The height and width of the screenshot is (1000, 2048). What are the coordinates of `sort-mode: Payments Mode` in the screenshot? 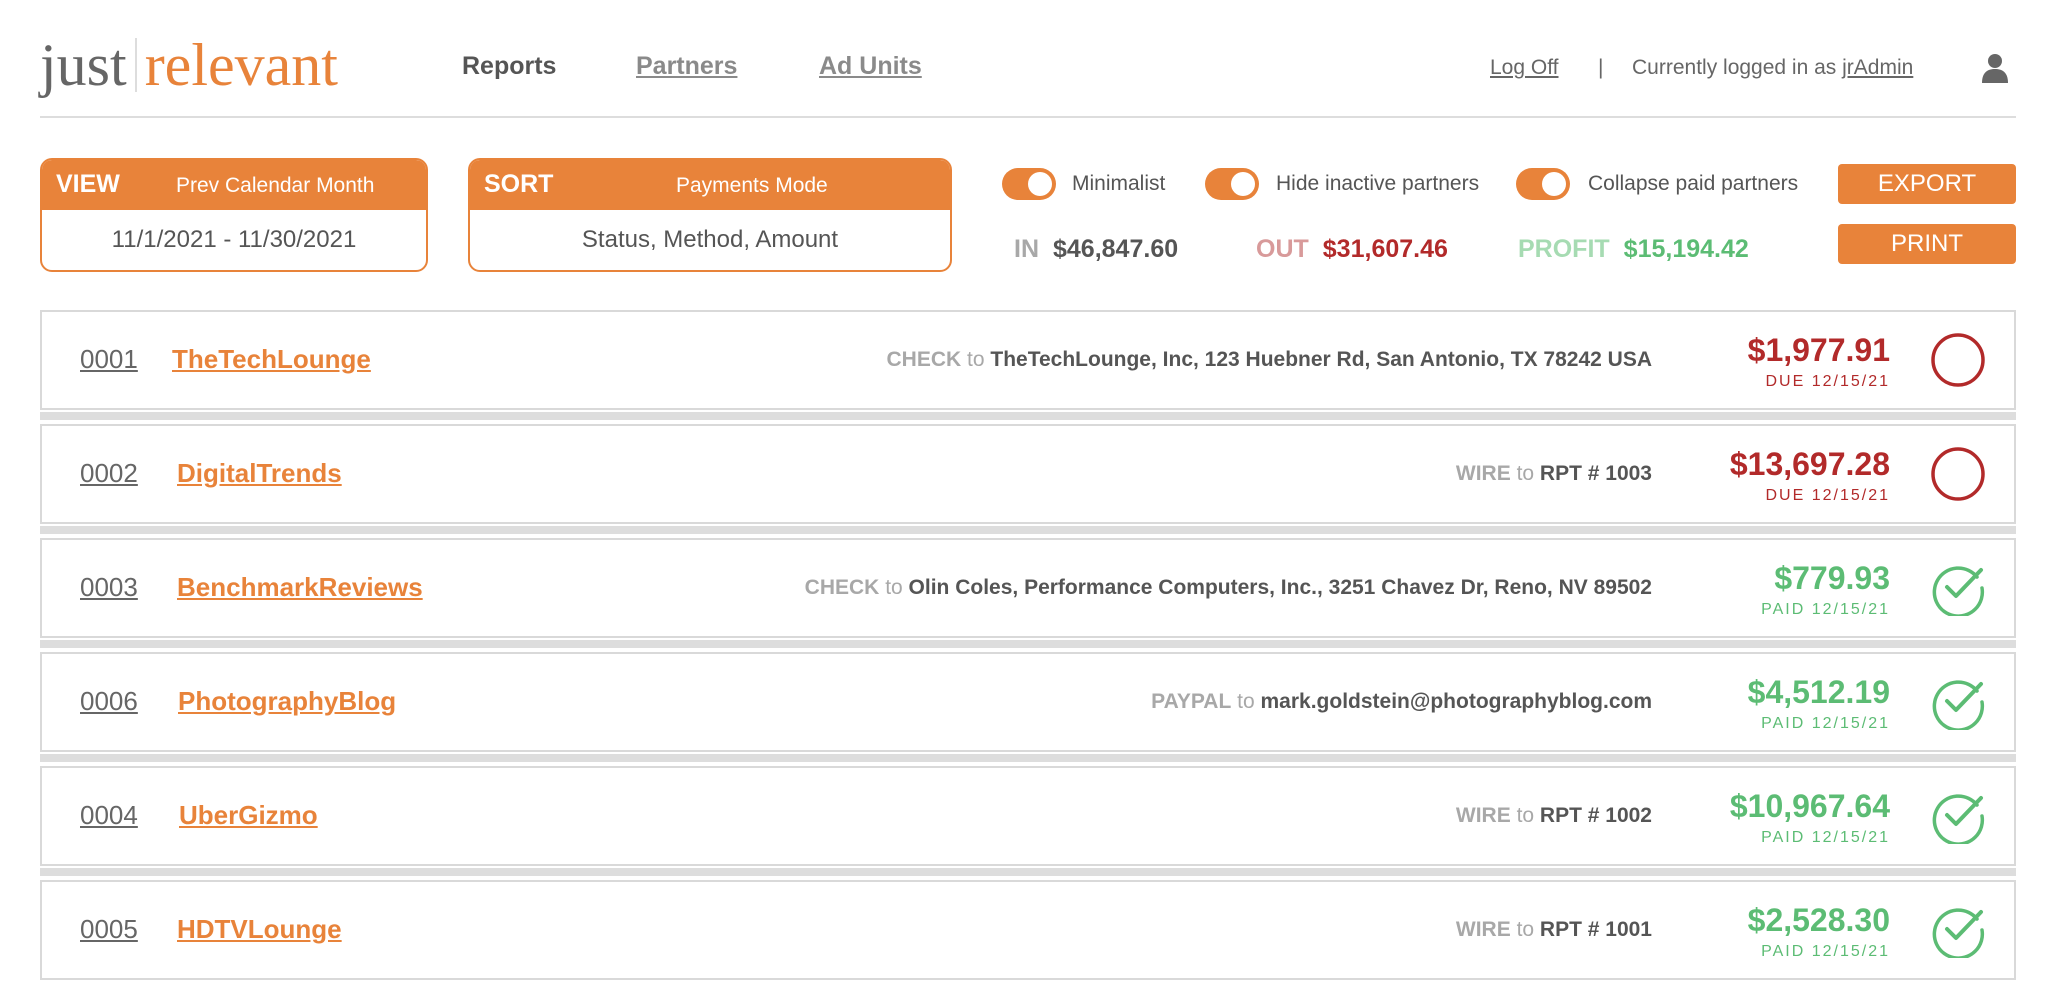 It's located at (752, 186).